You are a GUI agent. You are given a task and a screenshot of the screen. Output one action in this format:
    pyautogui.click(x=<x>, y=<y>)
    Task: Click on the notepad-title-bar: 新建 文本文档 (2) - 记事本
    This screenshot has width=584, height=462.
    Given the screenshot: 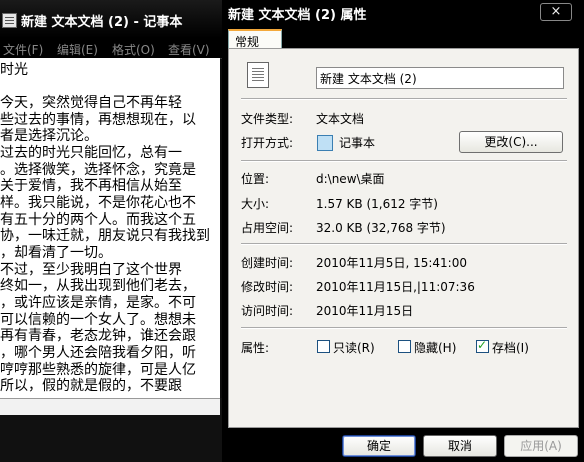 What is the action you would take?
    pyautogui.click(x=111, y=19)
    